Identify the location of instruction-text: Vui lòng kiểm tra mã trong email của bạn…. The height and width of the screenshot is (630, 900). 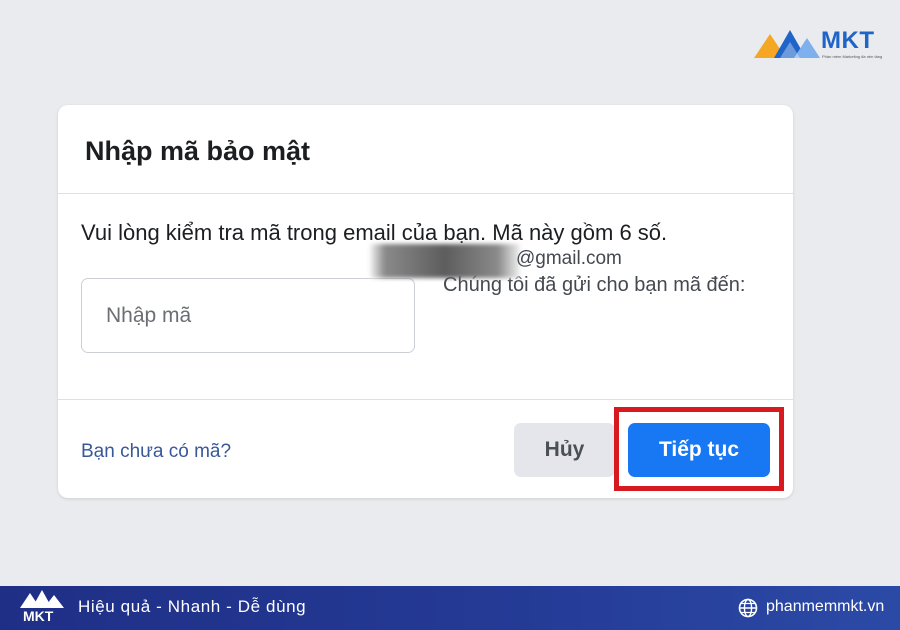
(374, 232).